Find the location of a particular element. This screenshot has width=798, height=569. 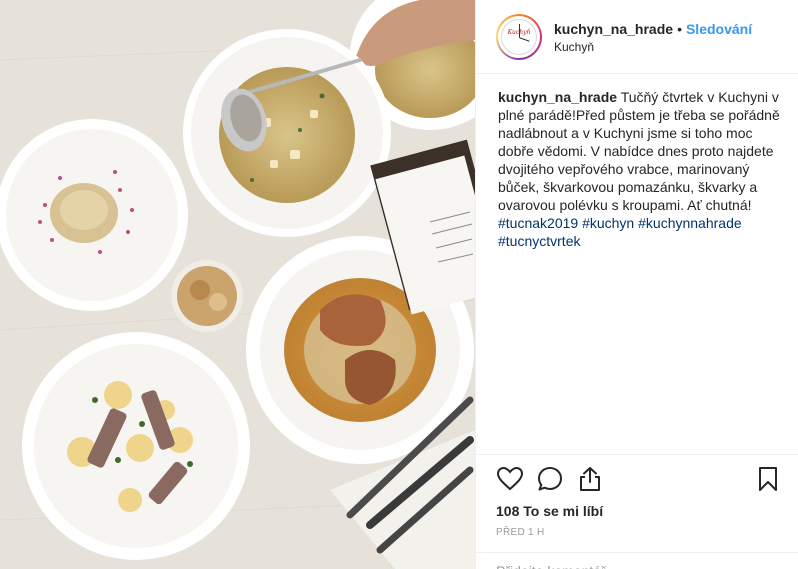

likes-count: 108 To se mi líbí is located at coordinates (639, 511).